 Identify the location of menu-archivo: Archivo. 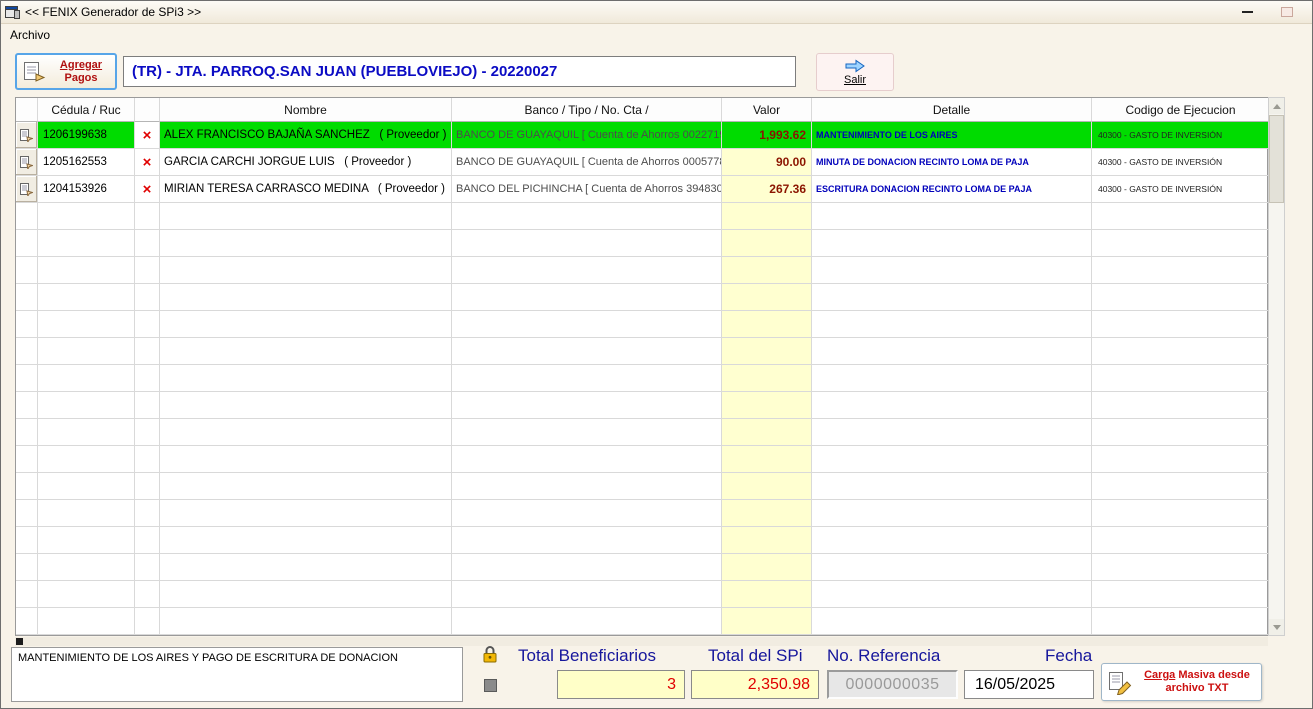
(30, 35).